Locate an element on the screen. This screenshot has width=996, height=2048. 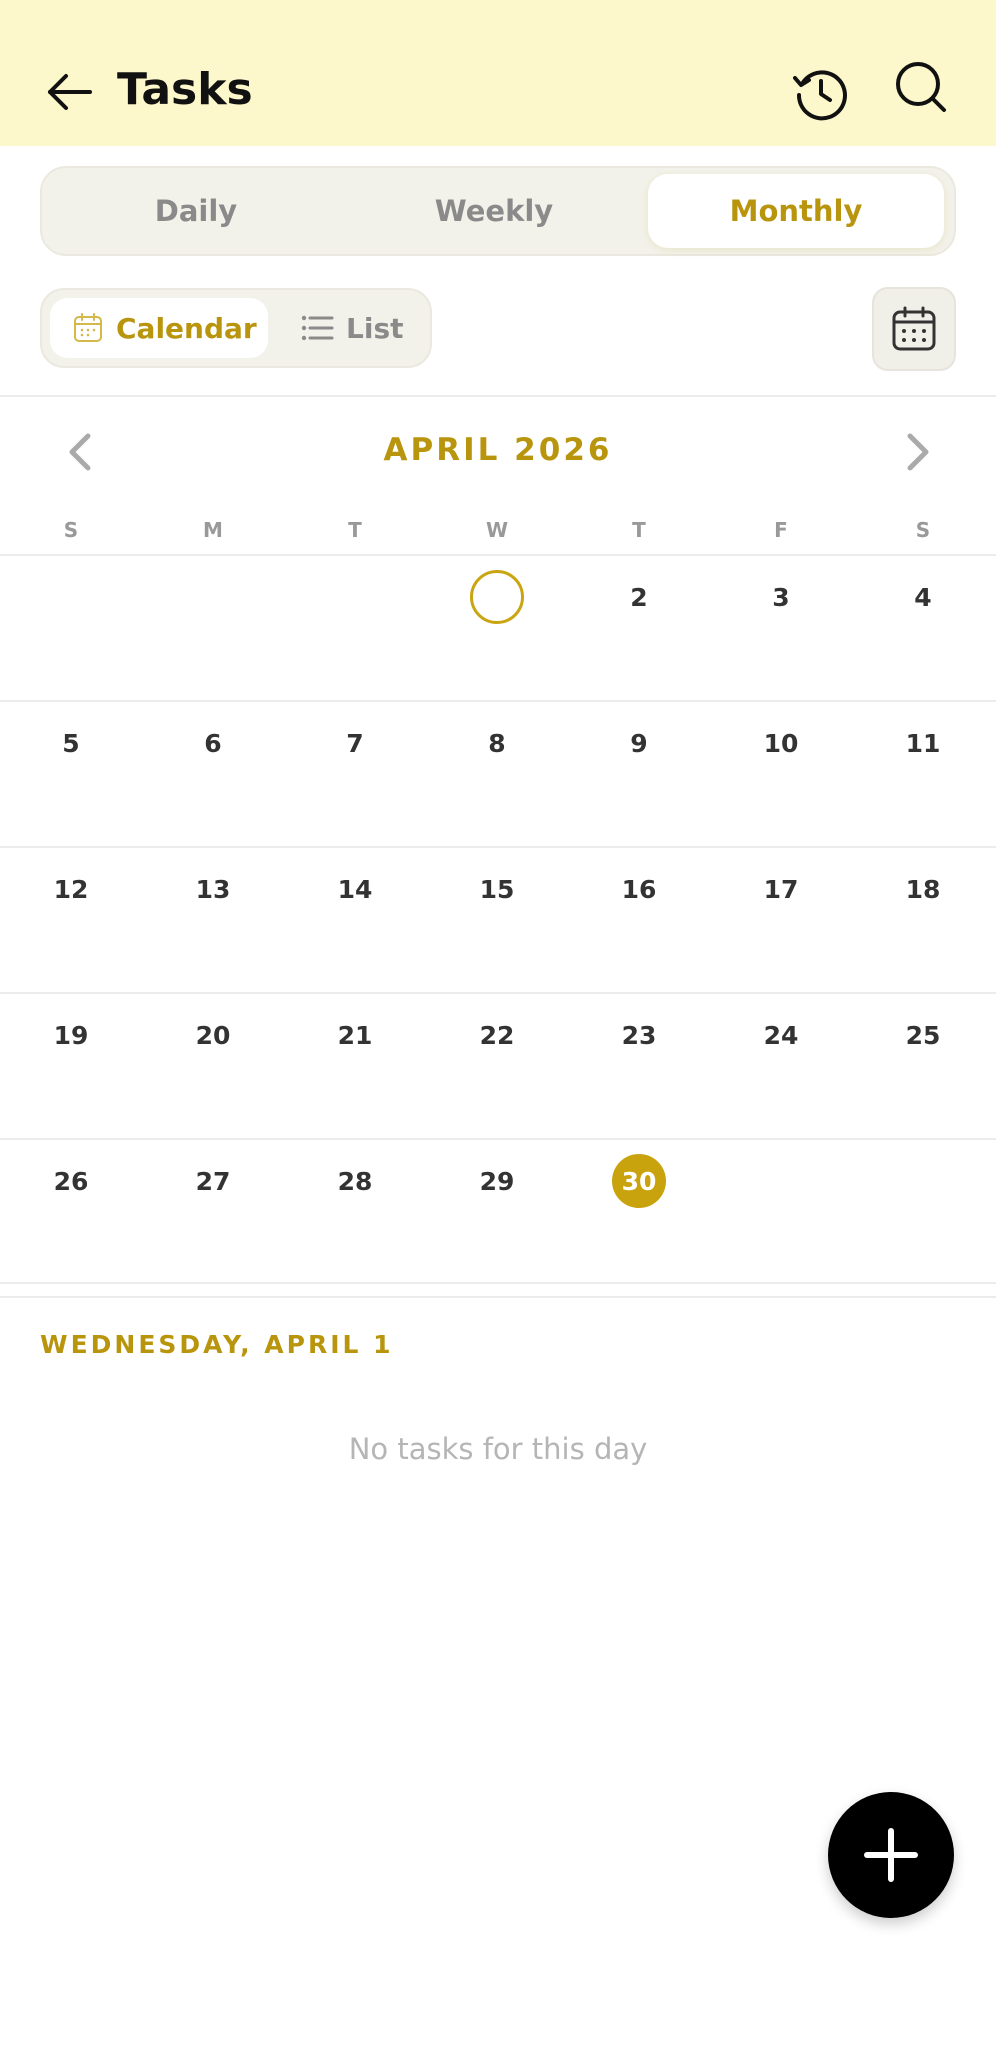
calendar-view-button: Calendar is located at coordinates (159, 328).